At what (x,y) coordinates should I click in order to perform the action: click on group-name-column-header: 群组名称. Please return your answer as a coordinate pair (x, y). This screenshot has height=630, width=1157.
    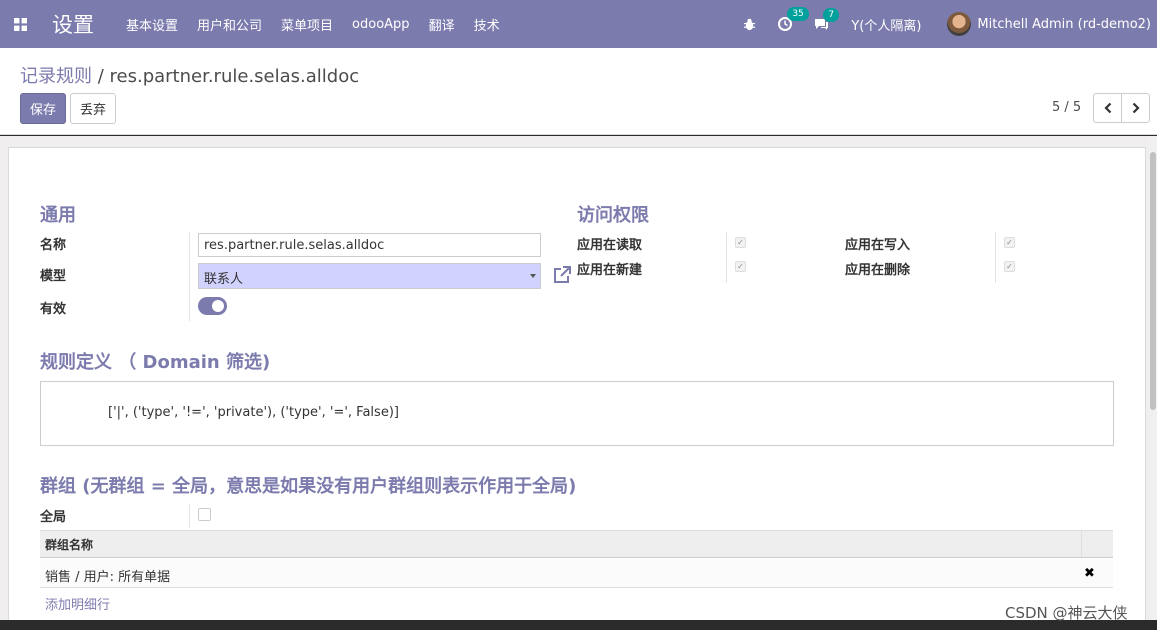
    Looking at the image, I should click on (69, 544).